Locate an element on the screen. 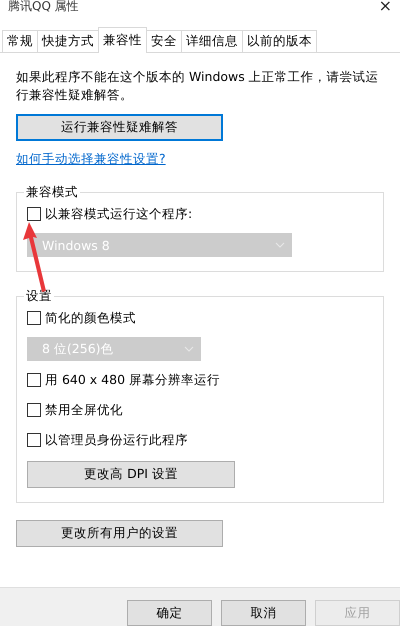  dialog-button: 确定 is located at coordinates (169, 613).